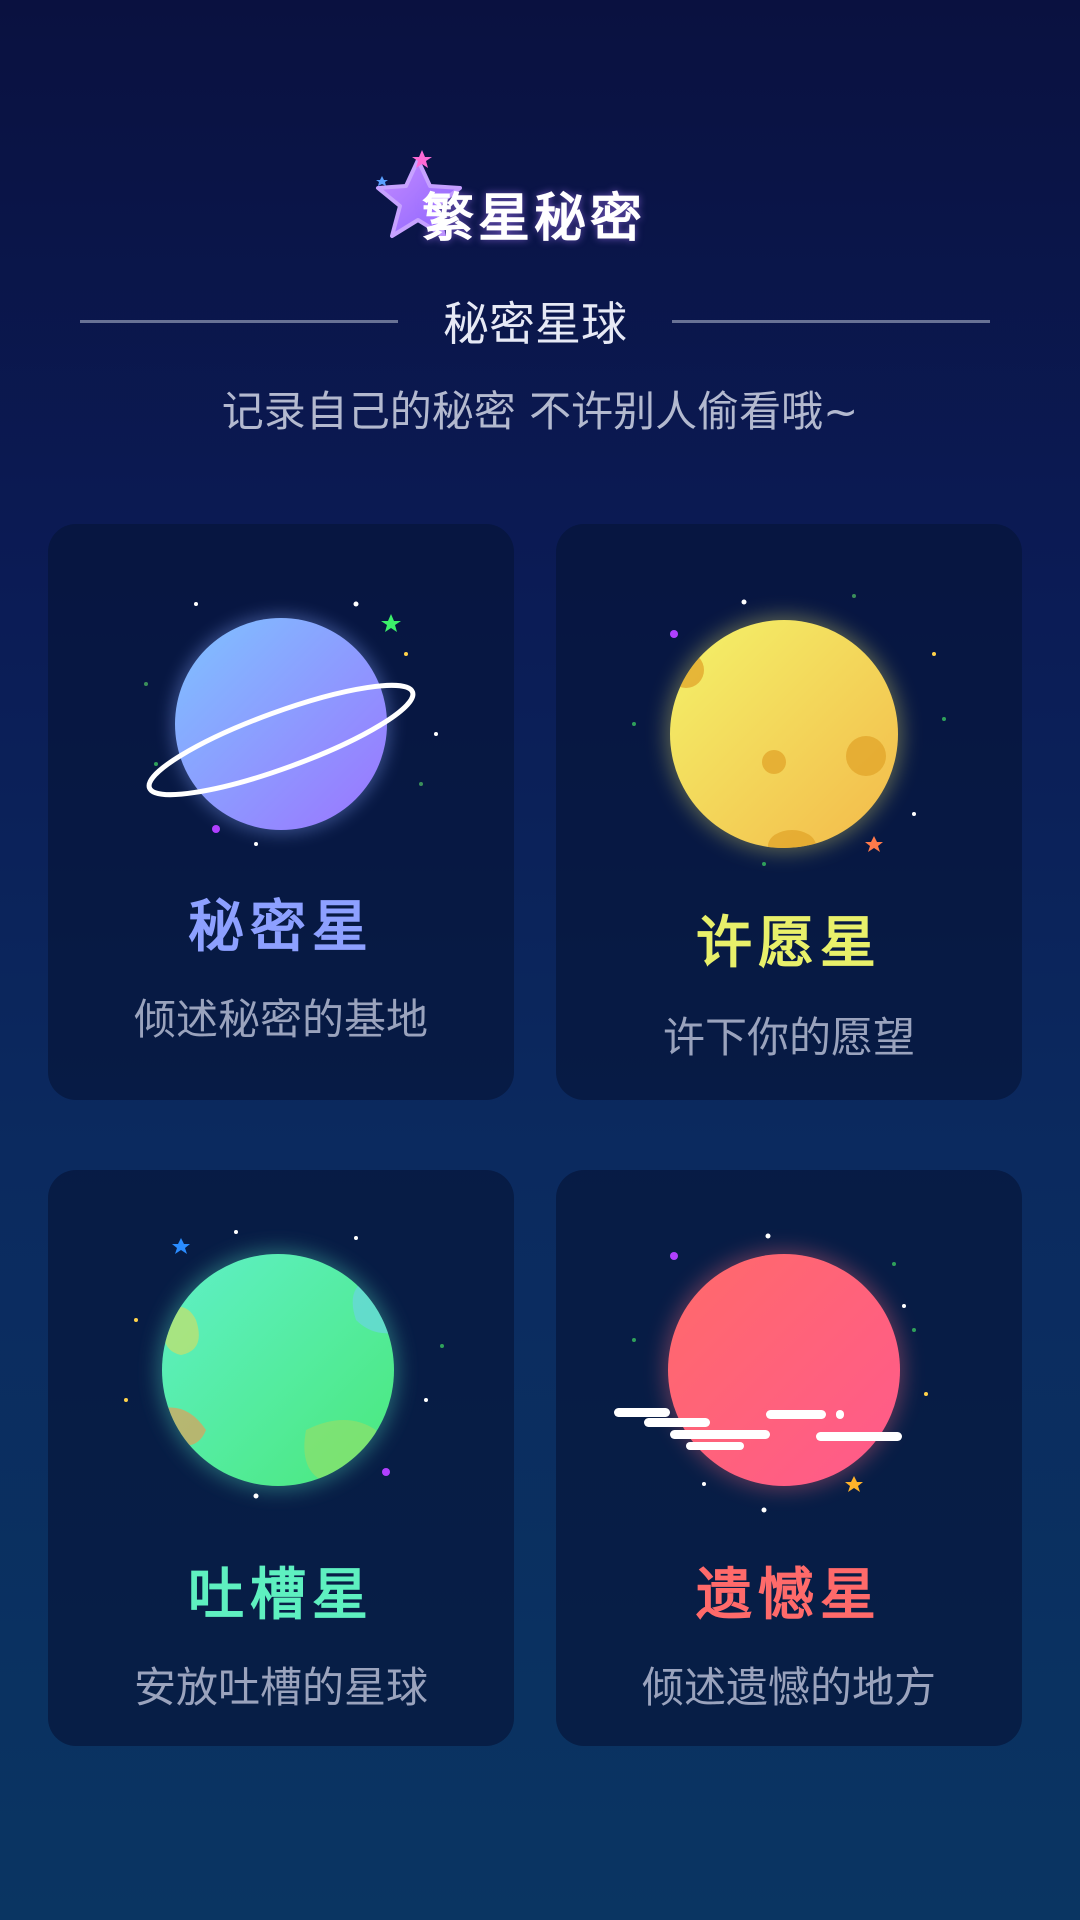 Image resolution: width=1080 pixels, height=1920 pixels. Describe the element at coordinates (789, 943) in the screenshot. I see `card-title: 许愿星` at that location.